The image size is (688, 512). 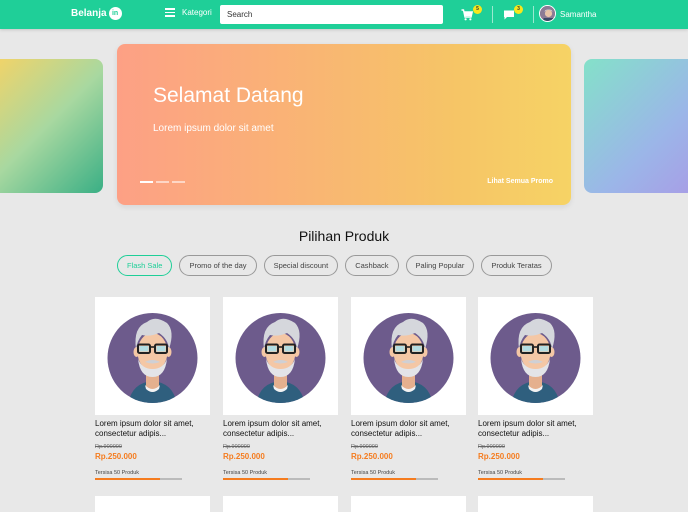 I want to click on chip-paling-popular: Paling Popular, so click(x=440, y=265).